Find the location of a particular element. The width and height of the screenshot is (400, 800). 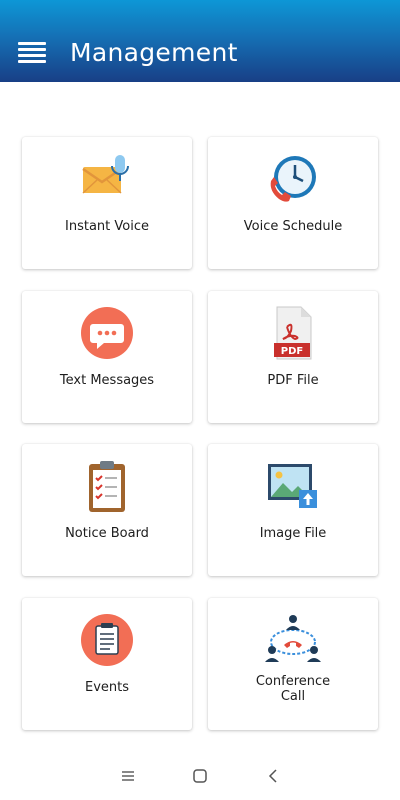

pdf-file-icon: PDF is located at coordinates (293, 333).